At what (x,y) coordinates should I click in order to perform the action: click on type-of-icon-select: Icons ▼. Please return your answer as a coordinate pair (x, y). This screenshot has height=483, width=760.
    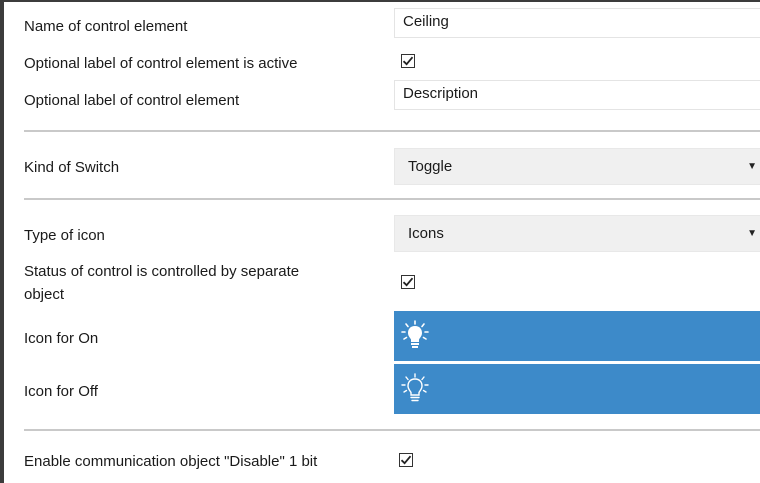
    Looking at the image, I should click on (577, 233).